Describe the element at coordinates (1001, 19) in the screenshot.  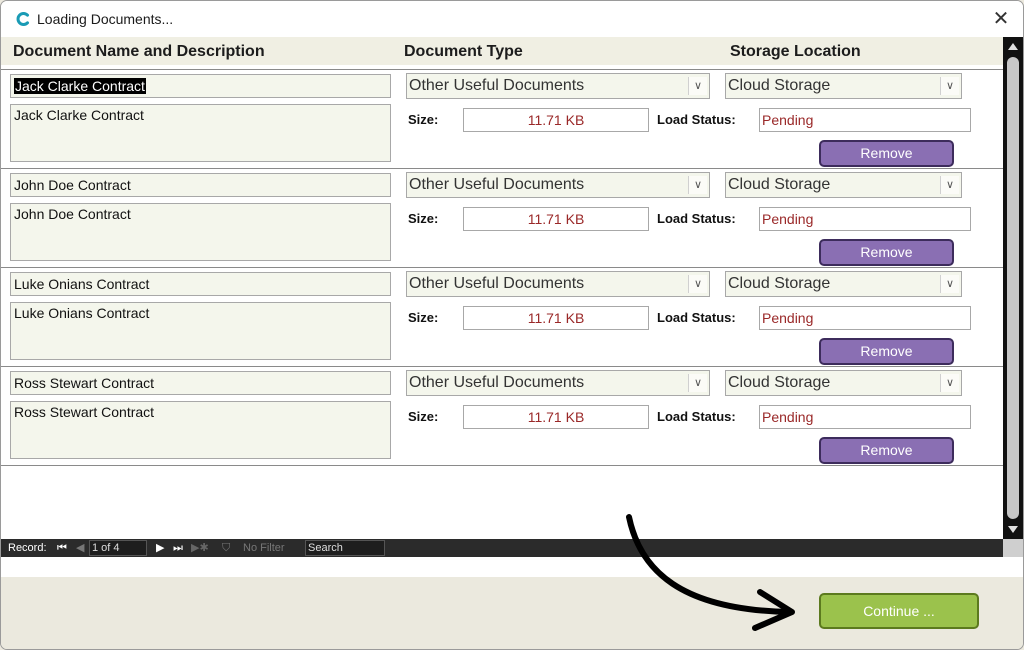
I see `close-icon: ✕` at that location.